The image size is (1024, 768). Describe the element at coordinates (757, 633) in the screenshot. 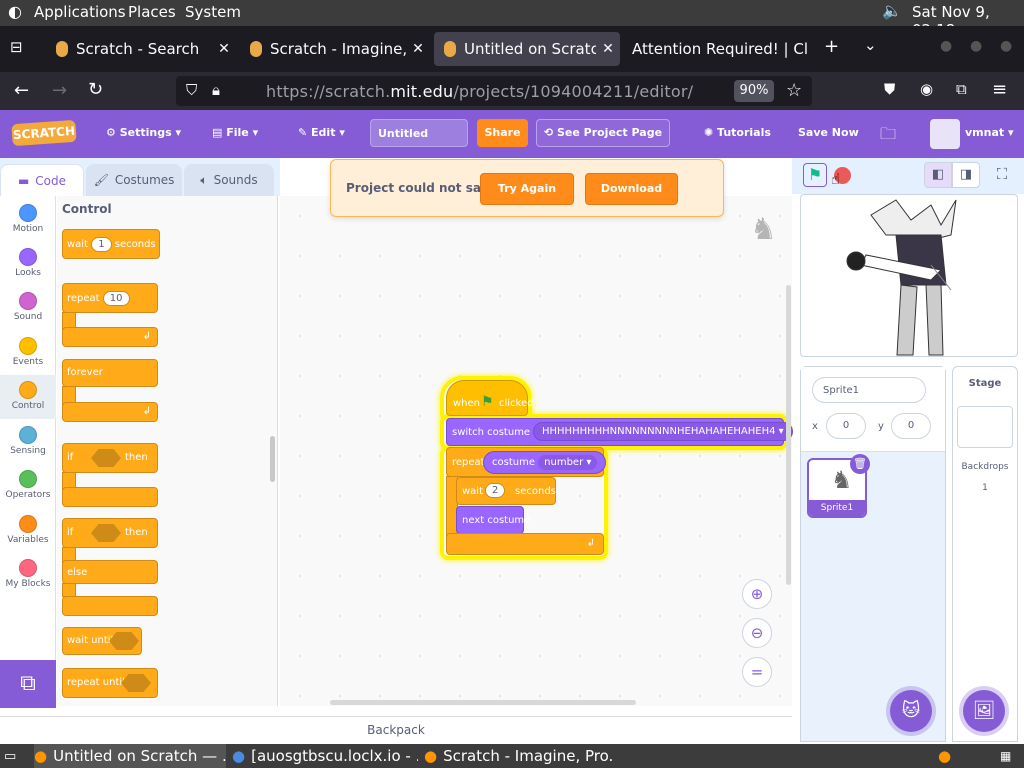

I see `zoom-out-button: ⊖` at that location.